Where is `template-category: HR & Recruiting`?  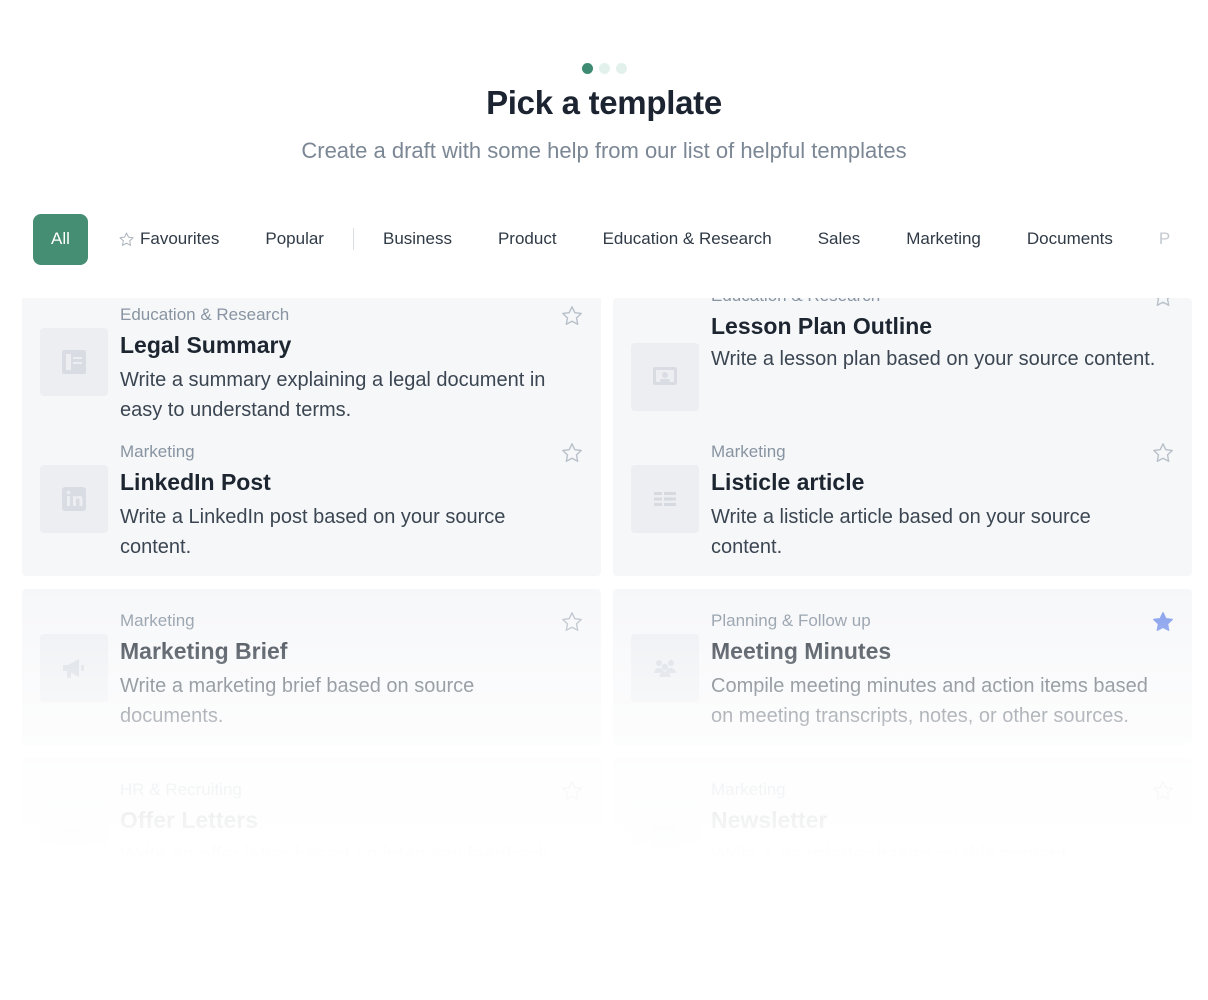 template-category: HR & Recruiting is located at coordinates (181, 789).